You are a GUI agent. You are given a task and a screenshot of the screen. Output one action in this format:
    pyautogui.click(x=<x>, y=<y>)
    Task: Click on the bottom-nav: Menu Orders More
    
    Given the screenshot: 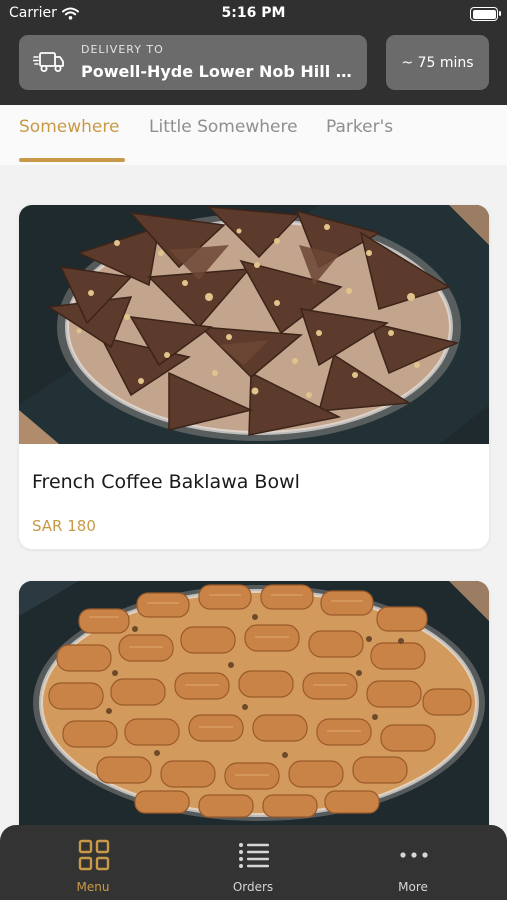 What is the action you would take?
    pyautogui.click(x=253, y=862)
    